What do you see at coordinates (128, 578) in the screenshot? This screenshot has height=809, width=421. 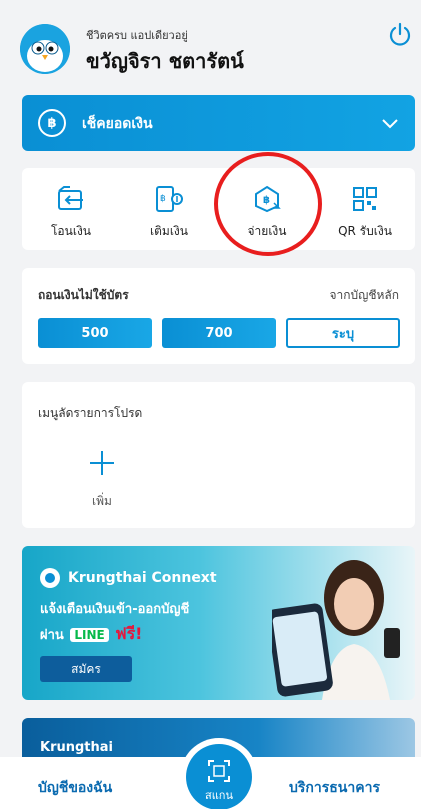 I see `brand-name: Krungthai Connext` at bounding box center [128, 578].